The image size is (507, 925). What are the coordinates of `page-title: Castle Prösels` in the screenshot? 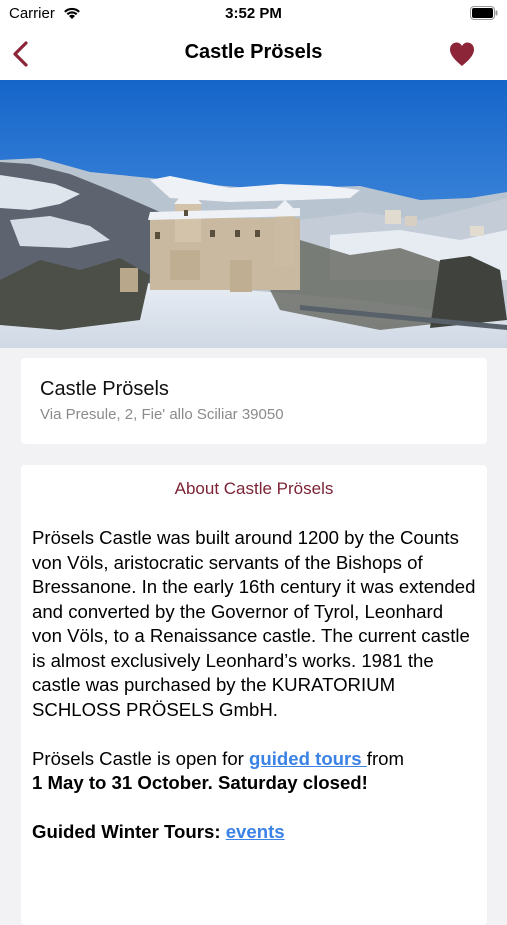 It's located at (253, 52).